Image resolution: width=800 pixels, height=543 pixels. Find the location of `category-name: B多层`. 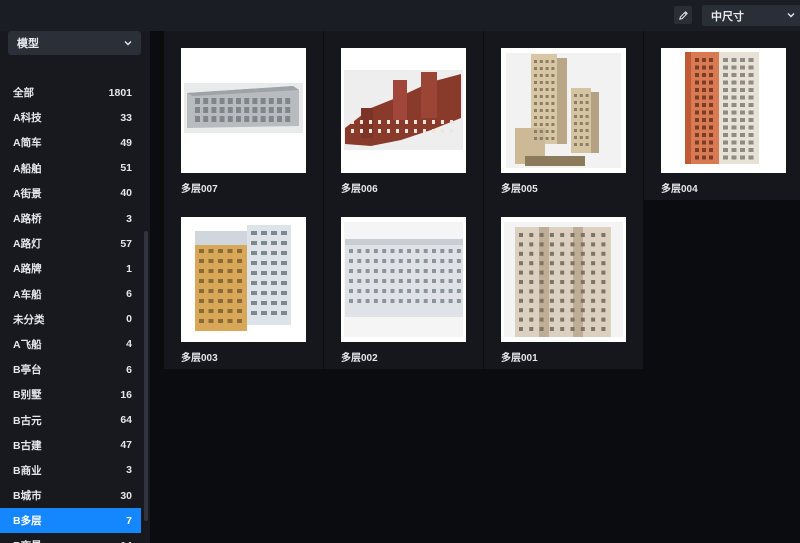

category-name: B多层 is located at coordinates (27, 521).